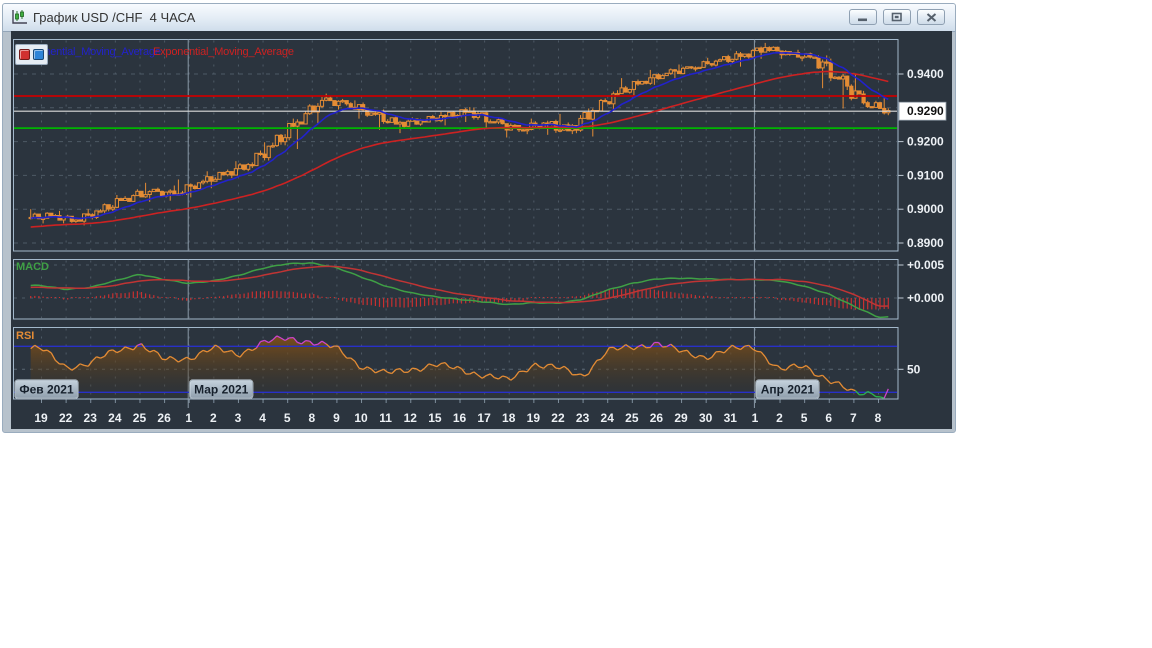 The height and width of the screenshot is (648, 1152). I want to click on restore-button, so click(897, 17).